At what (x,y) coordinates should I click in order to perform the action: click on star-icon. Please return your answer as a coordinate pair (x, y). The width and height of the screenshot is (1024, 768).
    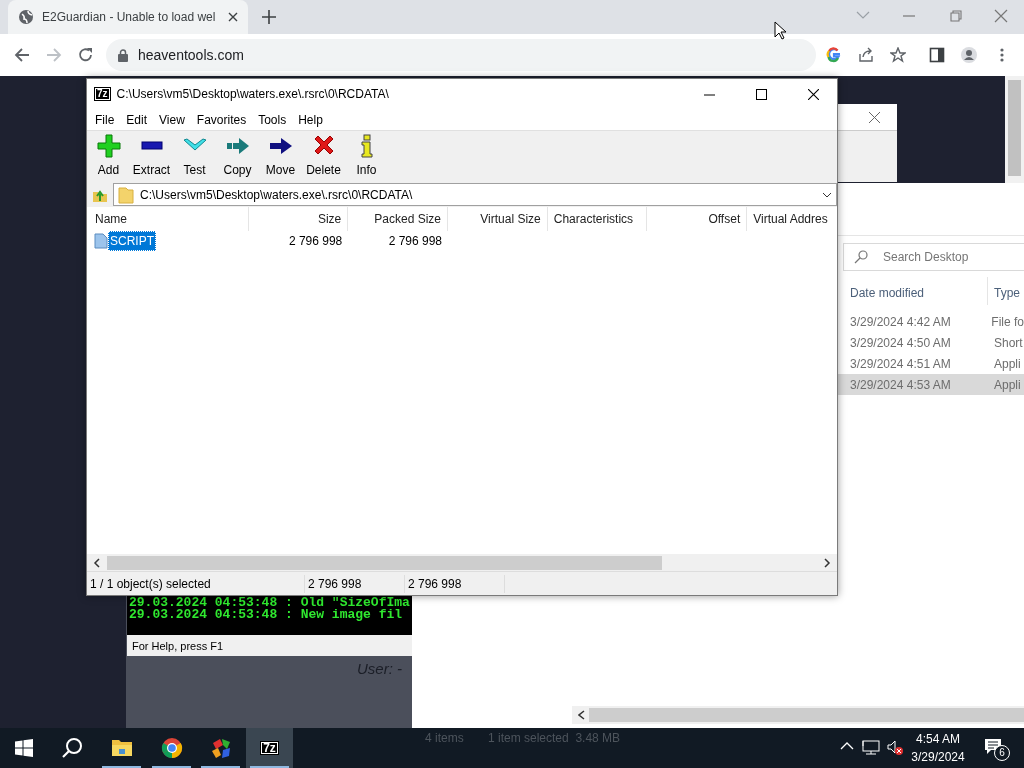
    Looking at the image, I should click on (898, 55).